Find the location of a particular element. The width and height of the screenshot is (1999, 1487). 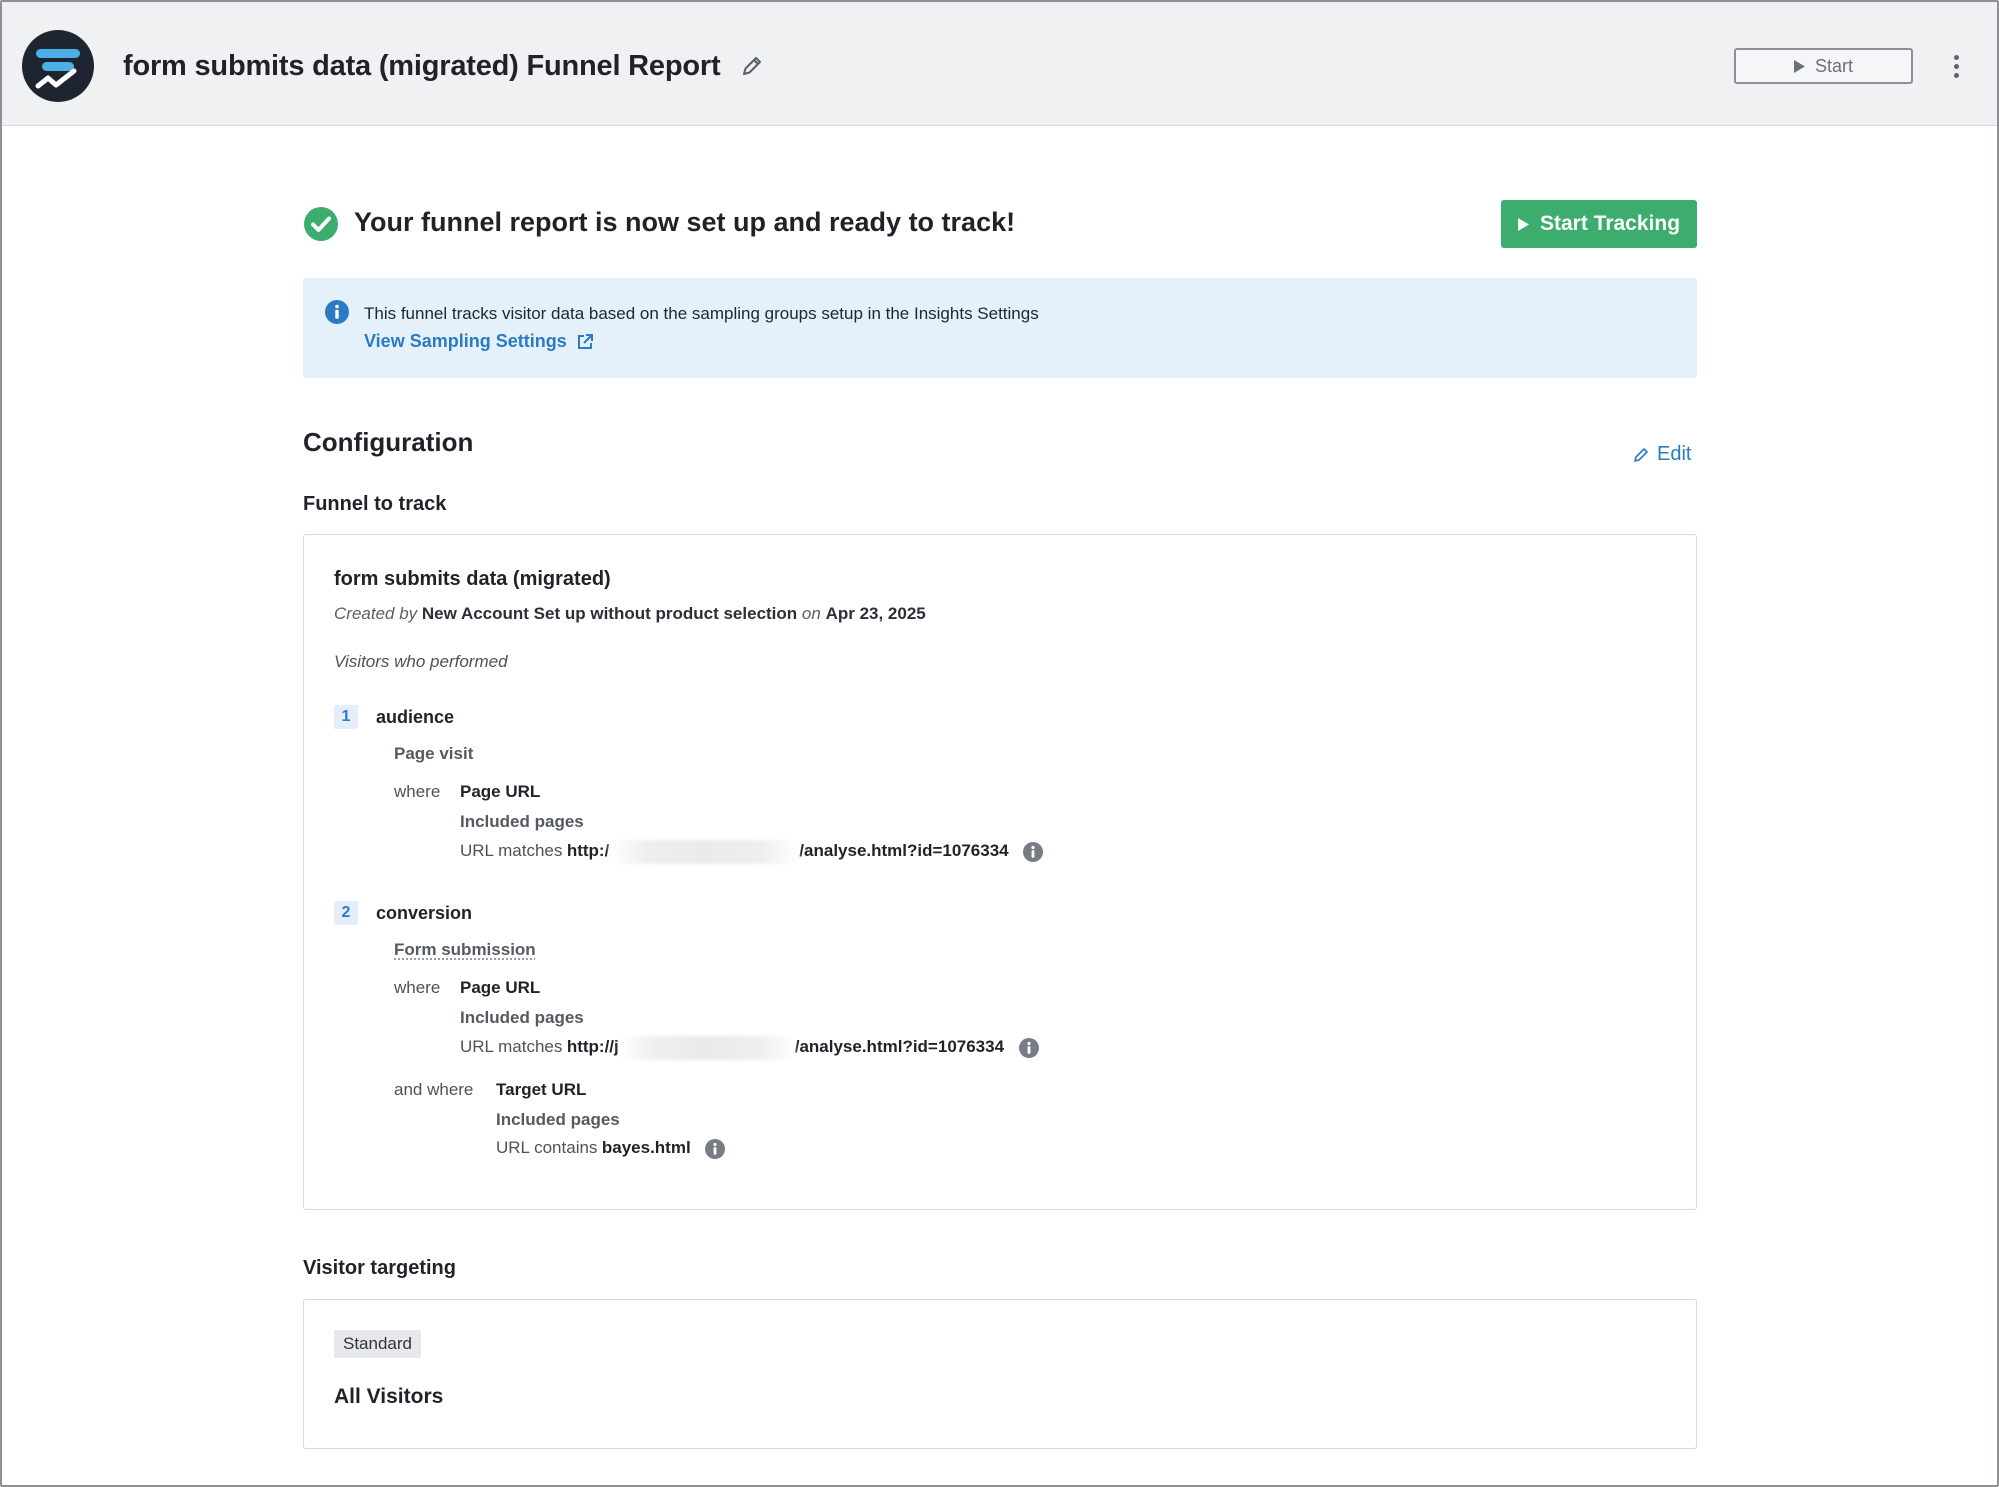

check-circle-icon is located at coordinates (321, 224).